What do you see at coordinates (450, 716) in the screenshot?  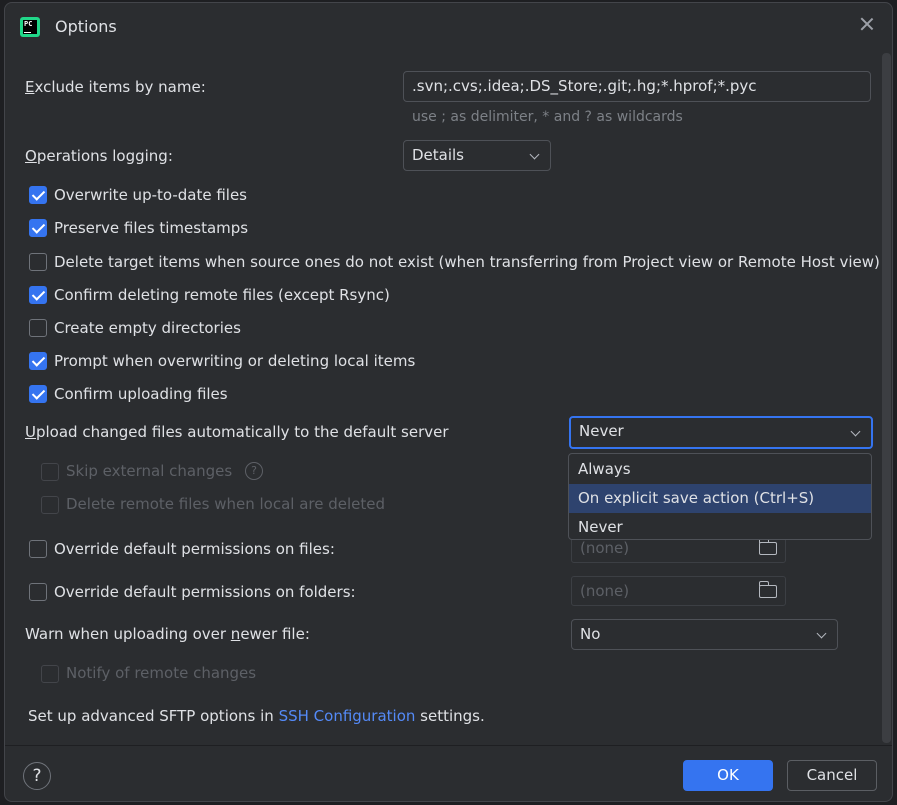 I see `sftp-suffix: settings.` at bounding box center [450, 716].